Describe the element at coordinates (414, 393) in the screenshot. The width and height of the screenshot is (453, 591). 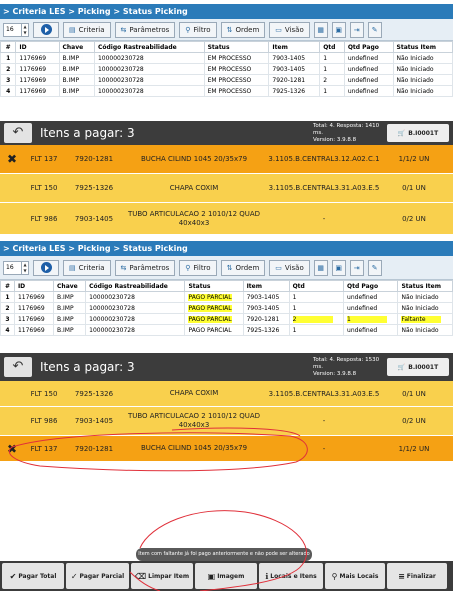
I see `item-qty: 0/1 UN` at that location.